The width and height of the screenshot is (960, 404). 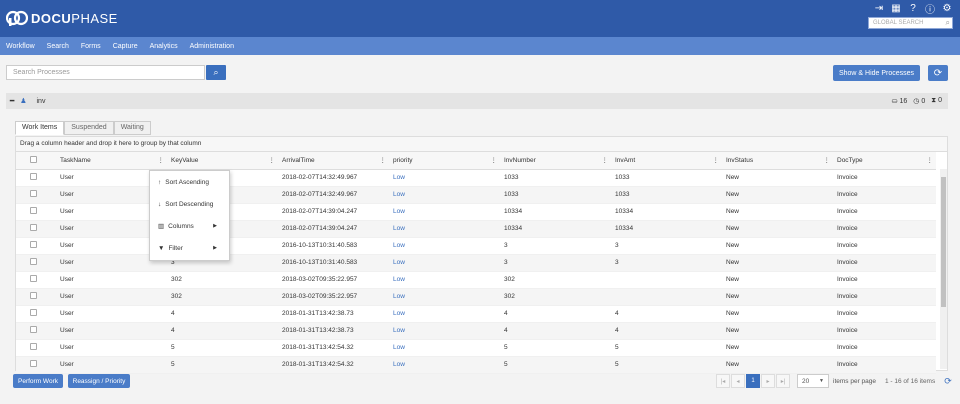 I want to click on header-actions: ⇥ ▦ ? ⓘ ⚙, so click(x=913, y=9).